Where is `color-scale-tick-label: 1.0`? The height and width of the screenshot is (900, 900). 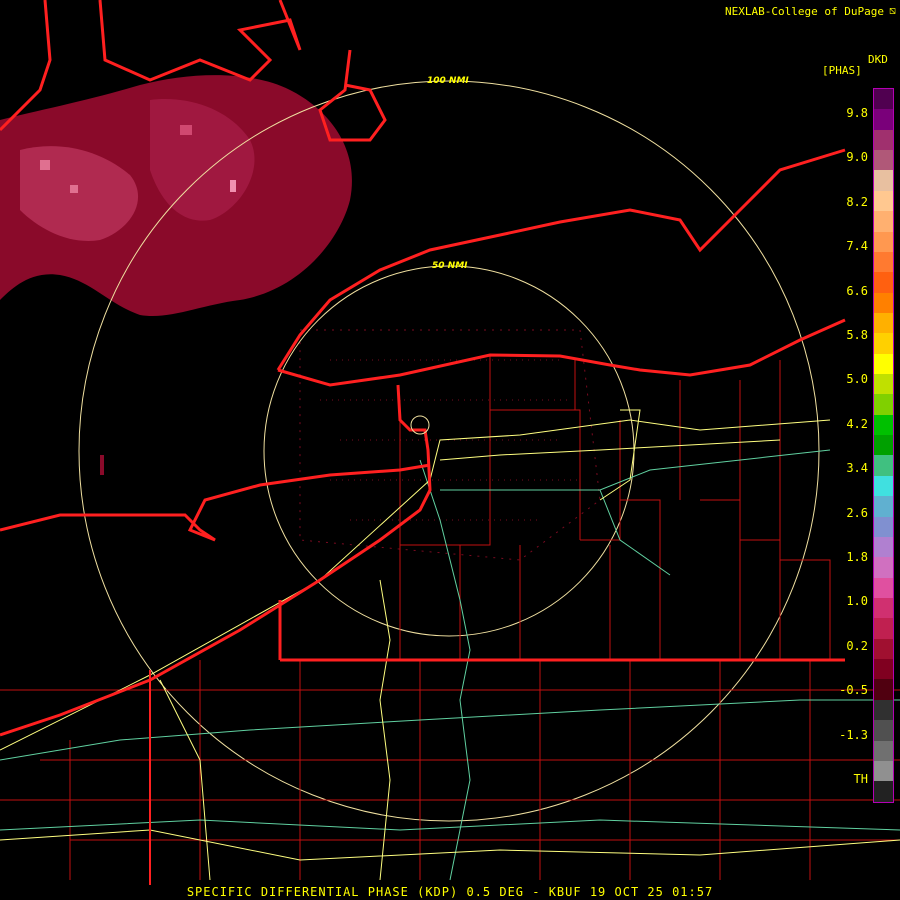
color-scale-tick-label: 1.0 is located at coordinates (857, 601).